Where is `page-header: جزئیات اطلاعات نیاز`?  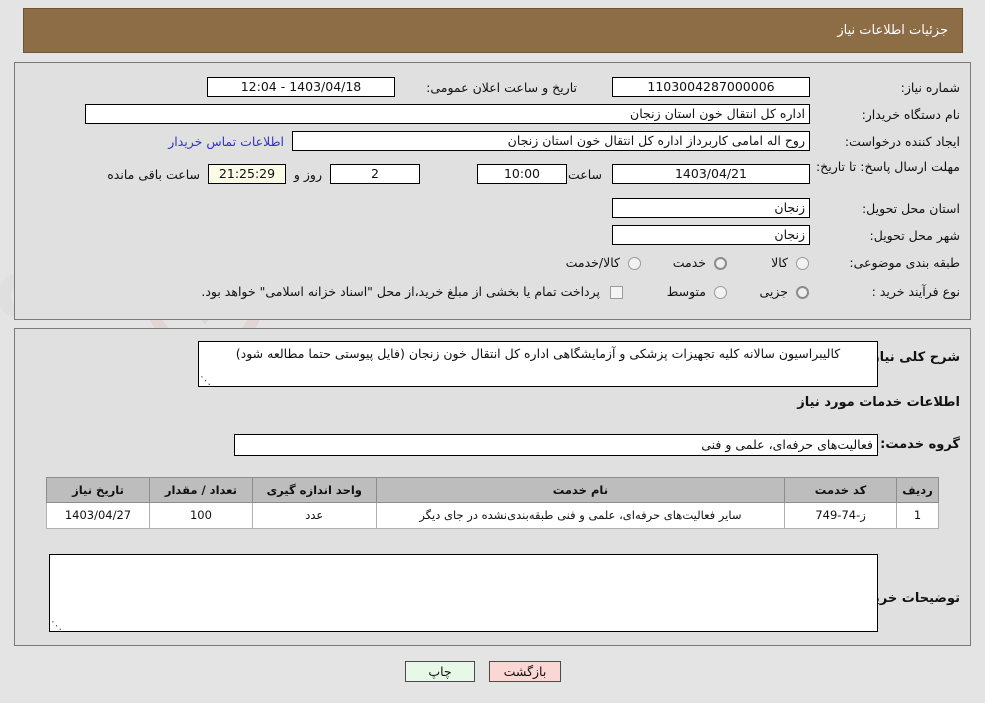
page-header: جزئیات اطلاعات نیاز is located at coordinates (493, 30).